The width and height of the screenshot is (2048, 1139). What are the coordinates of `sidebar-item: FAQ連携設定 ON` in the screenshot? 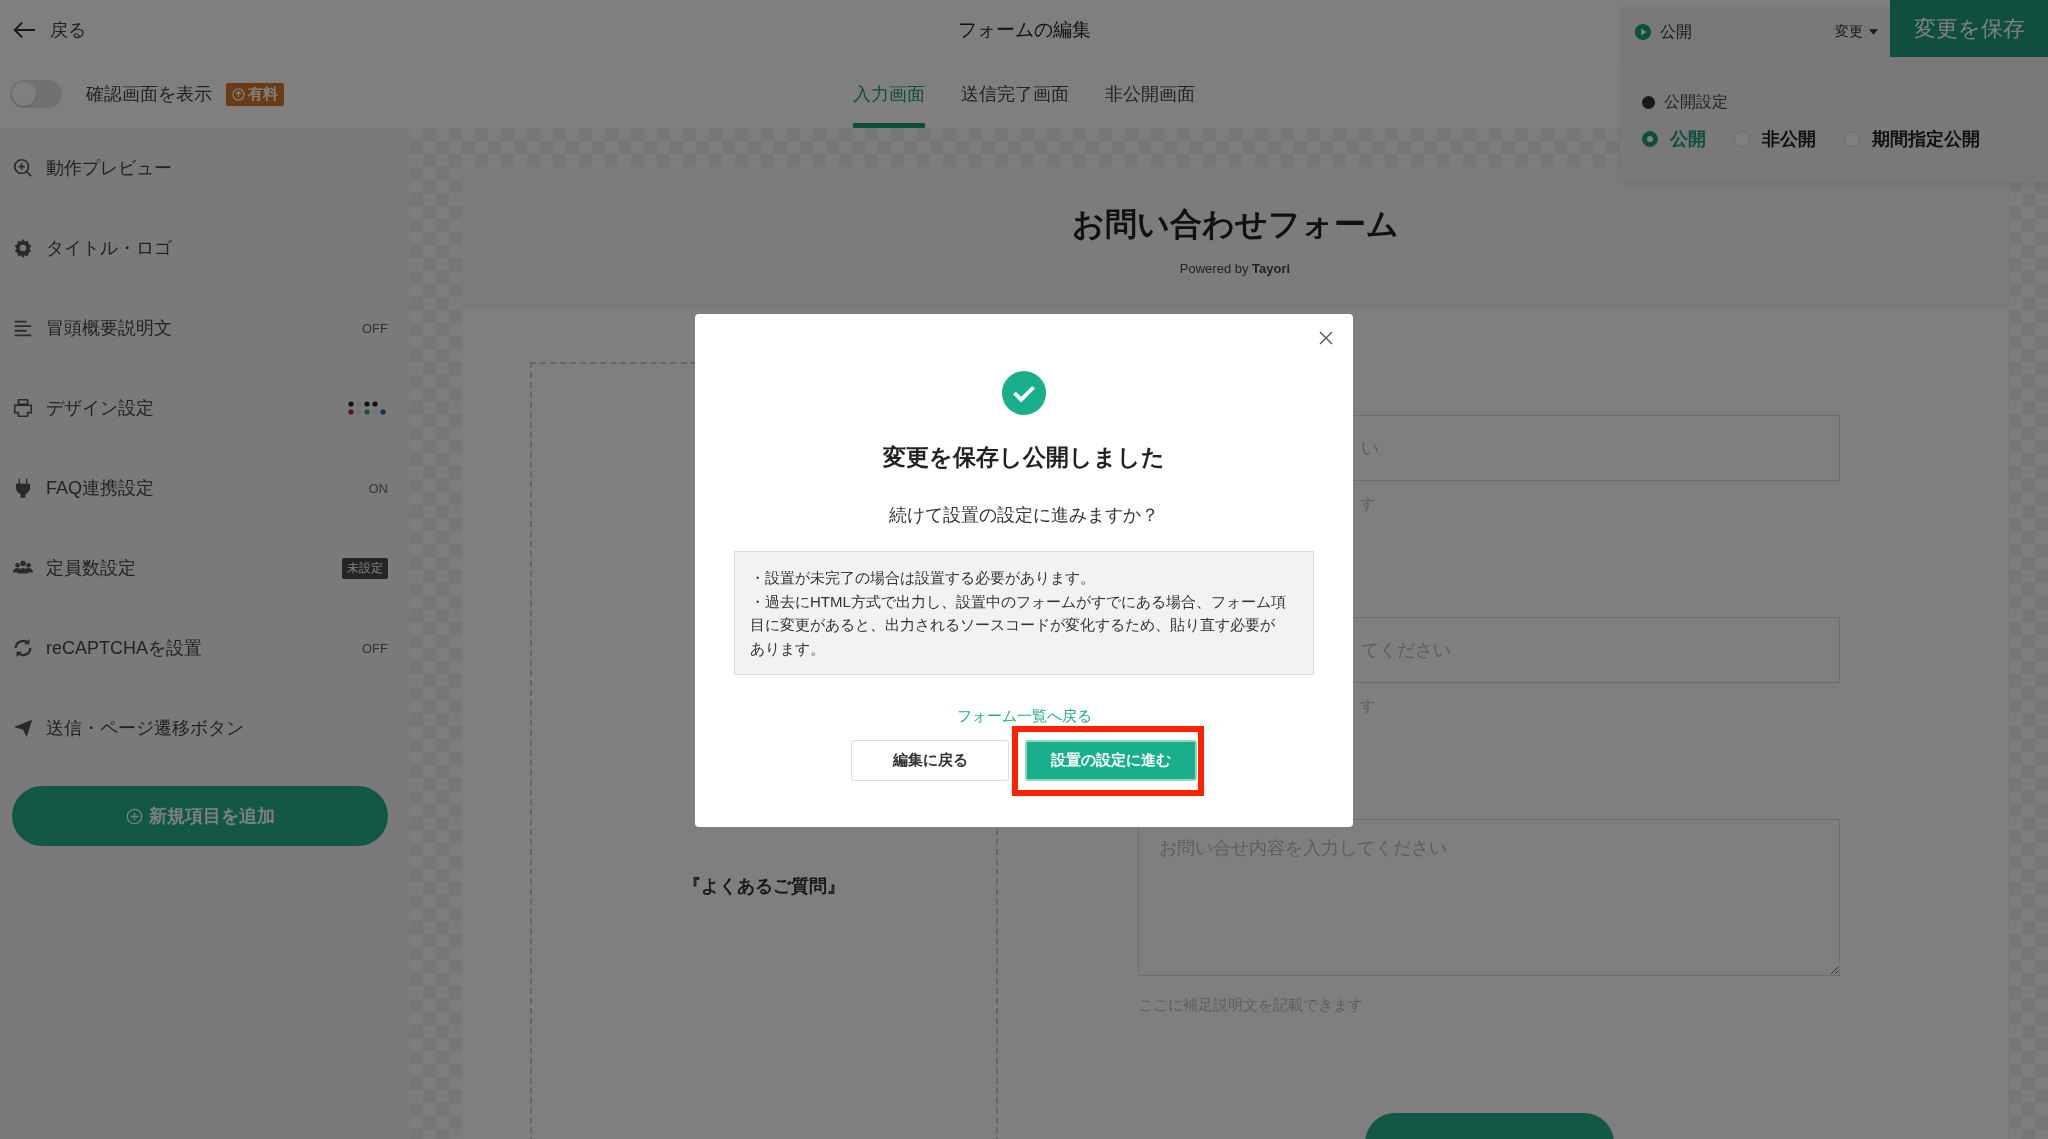 It's located at (205, 488).